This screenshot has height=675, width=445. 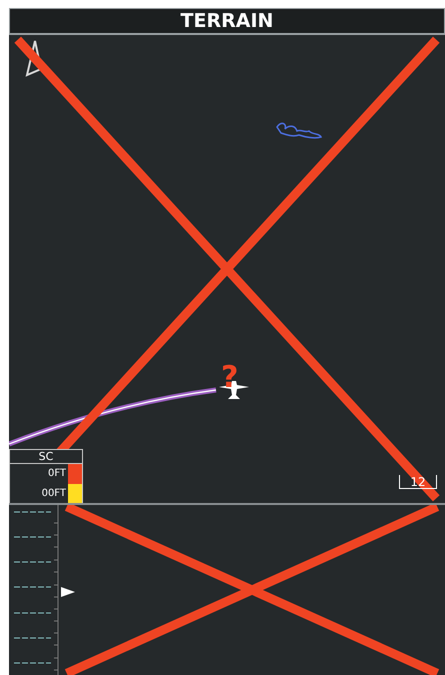 What do you see at coordinates (57, 474) in the screenshot?
I see `legend-label: 0FT` at bounding box center [57, 474].